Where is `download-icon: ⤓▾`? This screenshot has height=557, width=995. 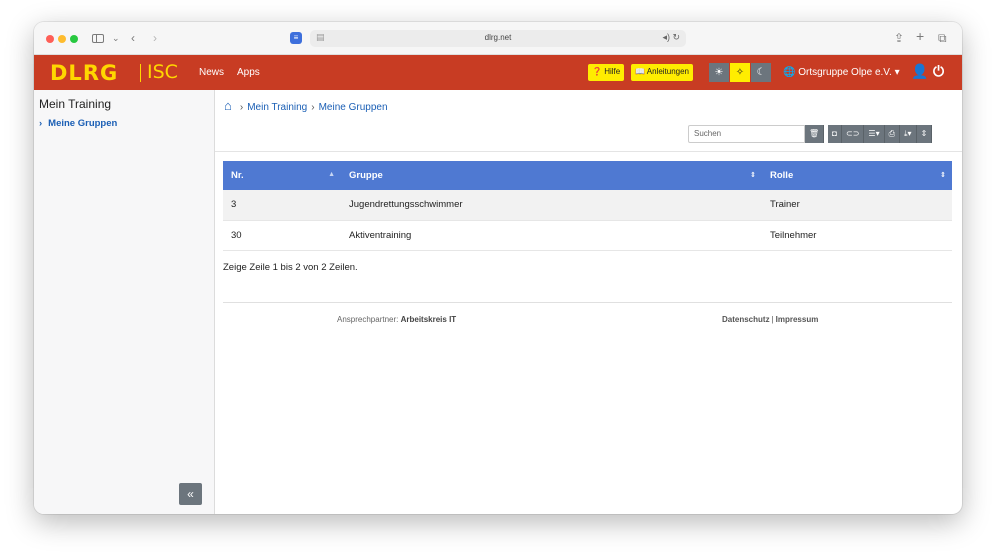 download-icon: ⤓▾ is located at coordinates (908, 133).